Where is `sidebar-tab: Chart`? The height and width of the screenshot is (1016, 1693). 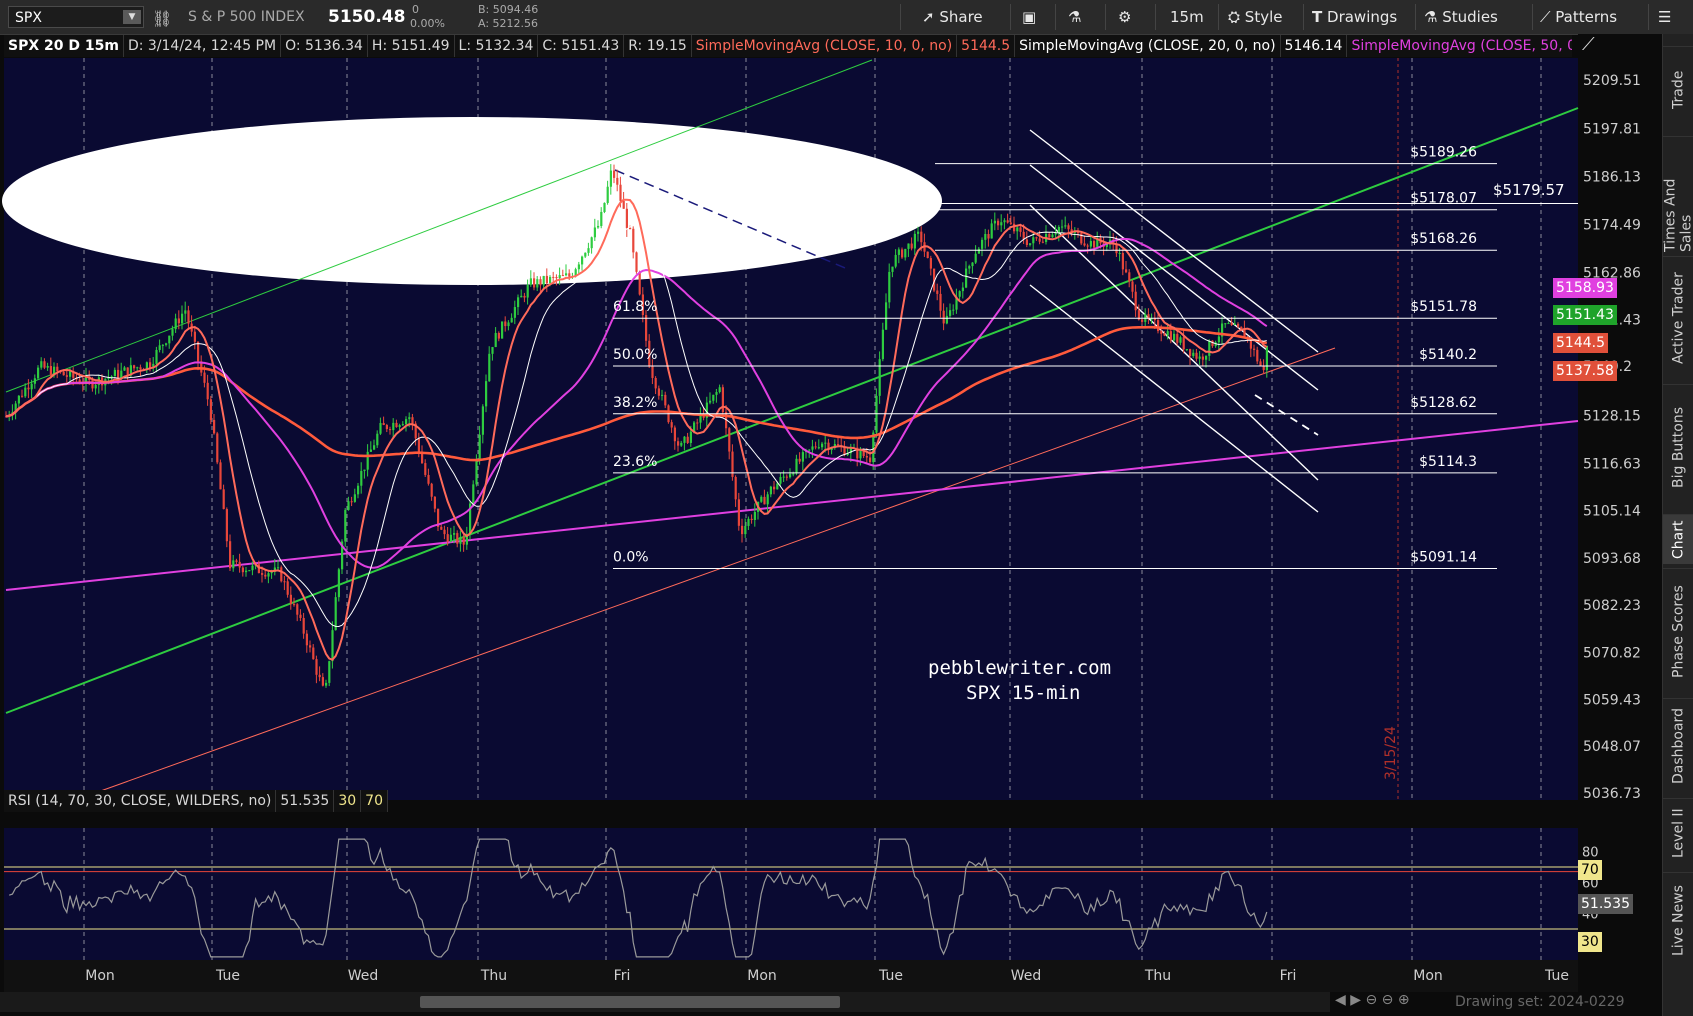 sidebar-tab: Chart is located at coordinates (1678, 539).